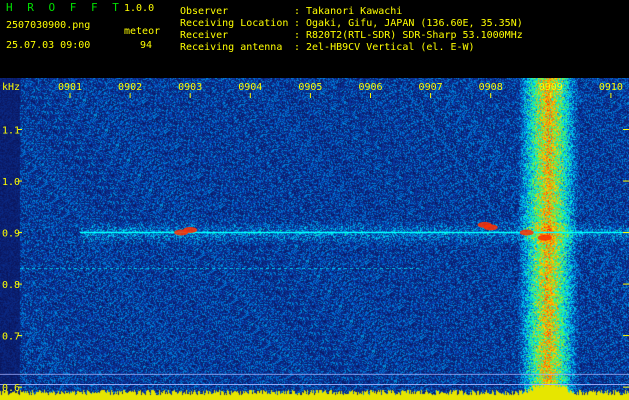  I want to click on x-tick-label: 0903, so click(190, 87).